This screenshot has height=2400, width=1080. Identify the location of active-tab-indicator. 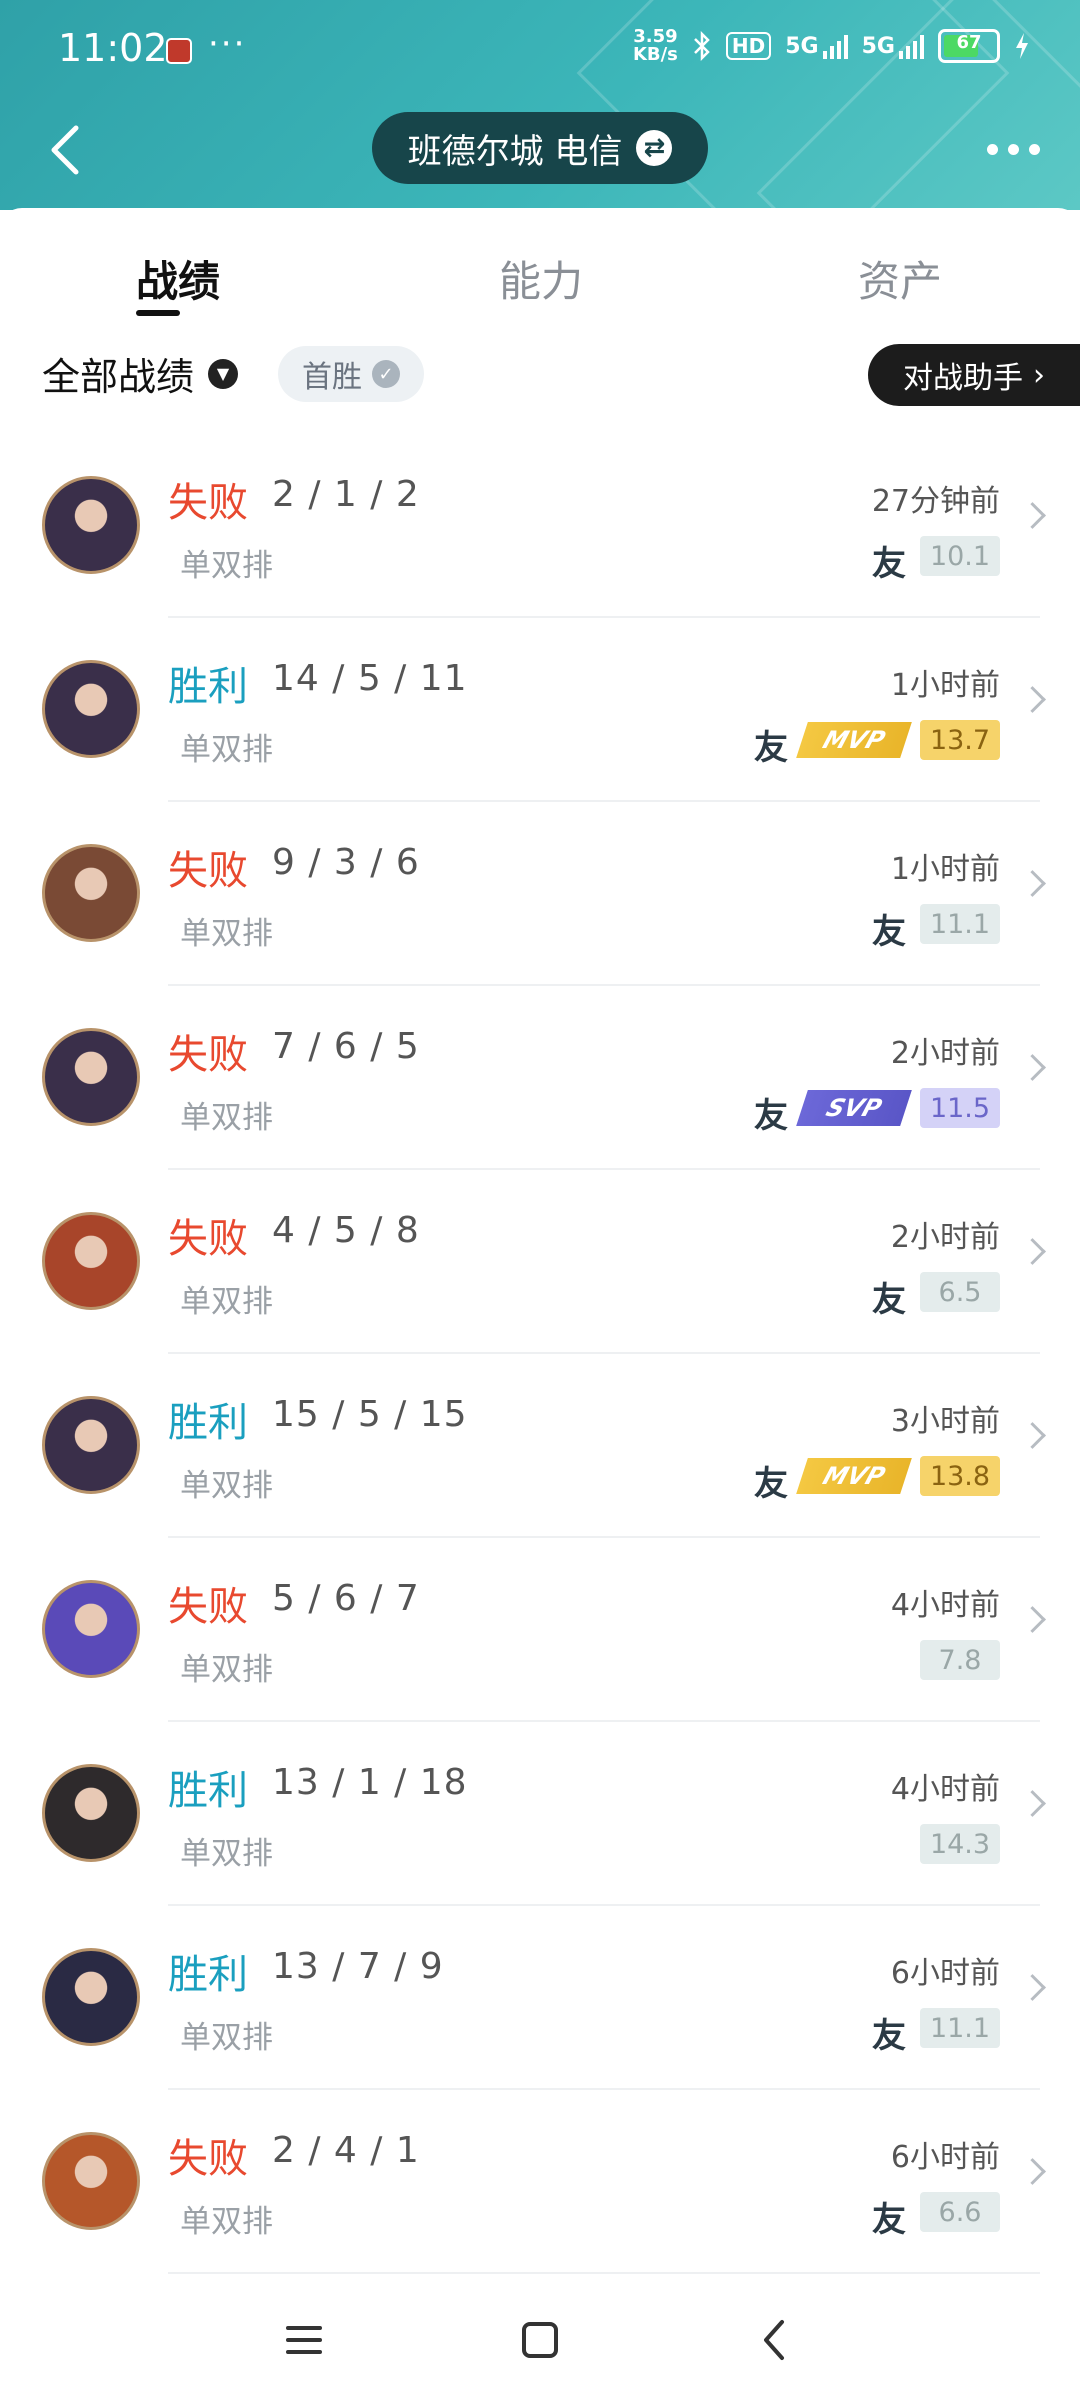
(158, 313).